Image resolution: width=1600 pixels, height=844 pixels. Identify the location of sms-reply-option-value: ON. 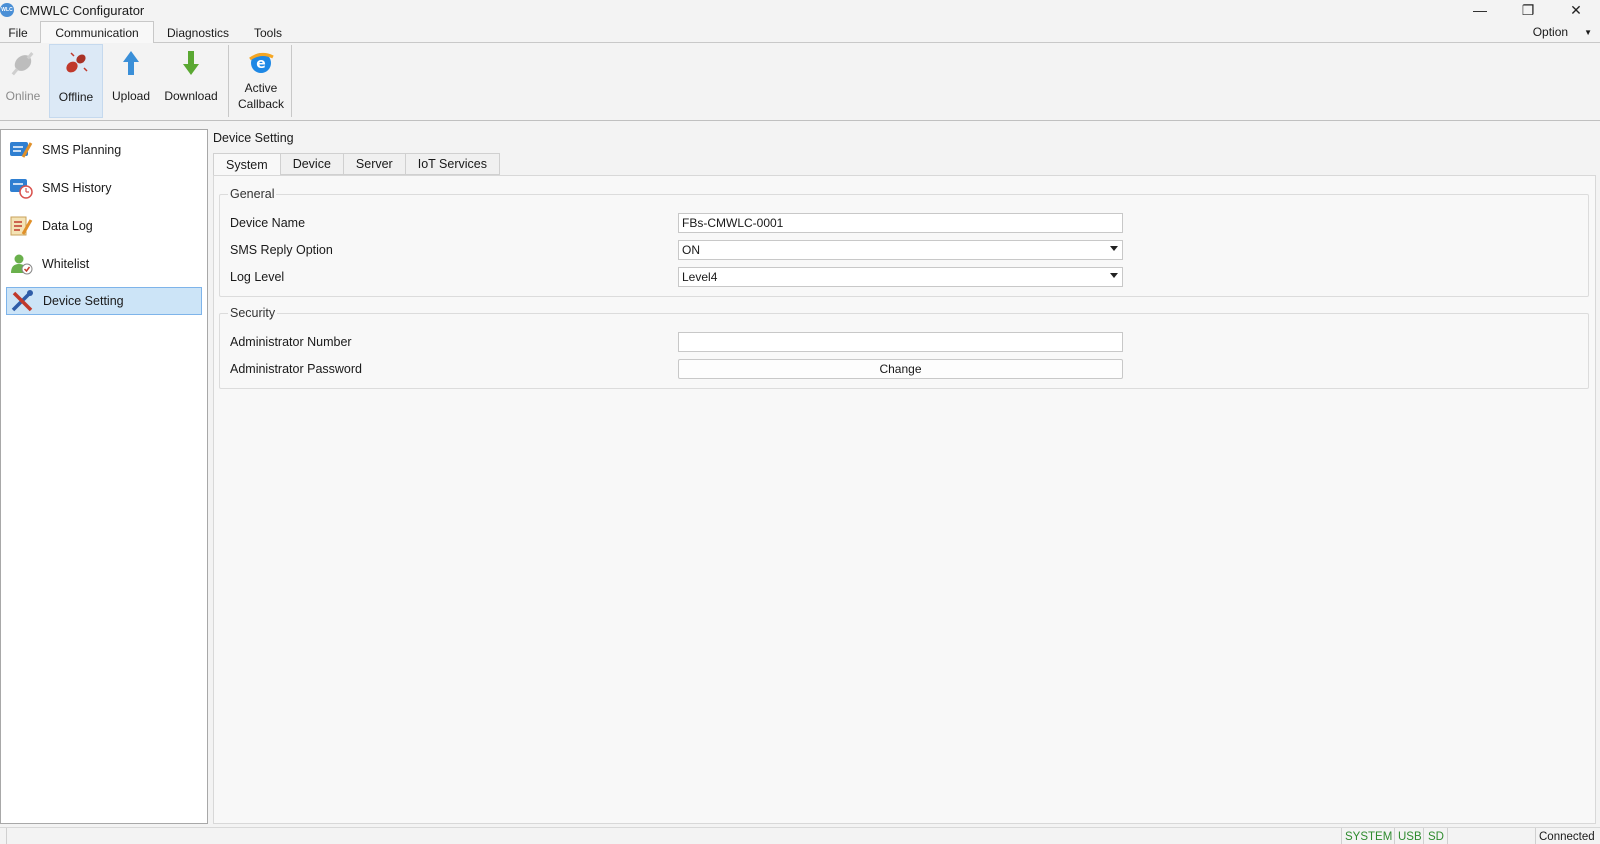
(691, 250).